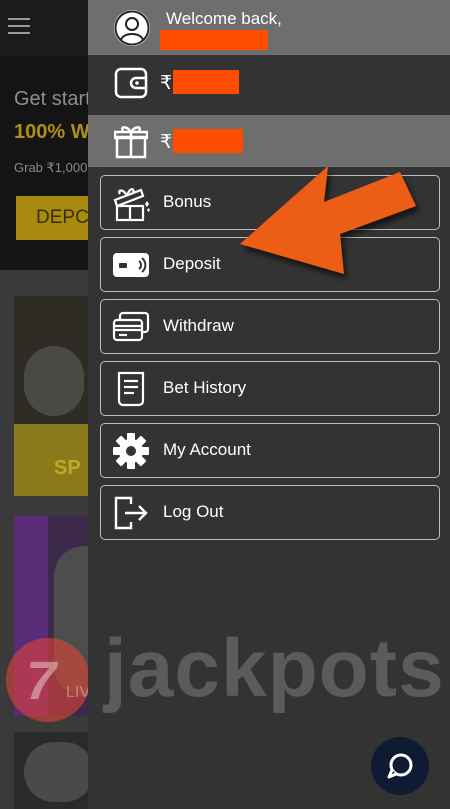  Describe the element at coordinates (269, 84) in the screenshot. I see `cash-balance-row: ₹` at that location.